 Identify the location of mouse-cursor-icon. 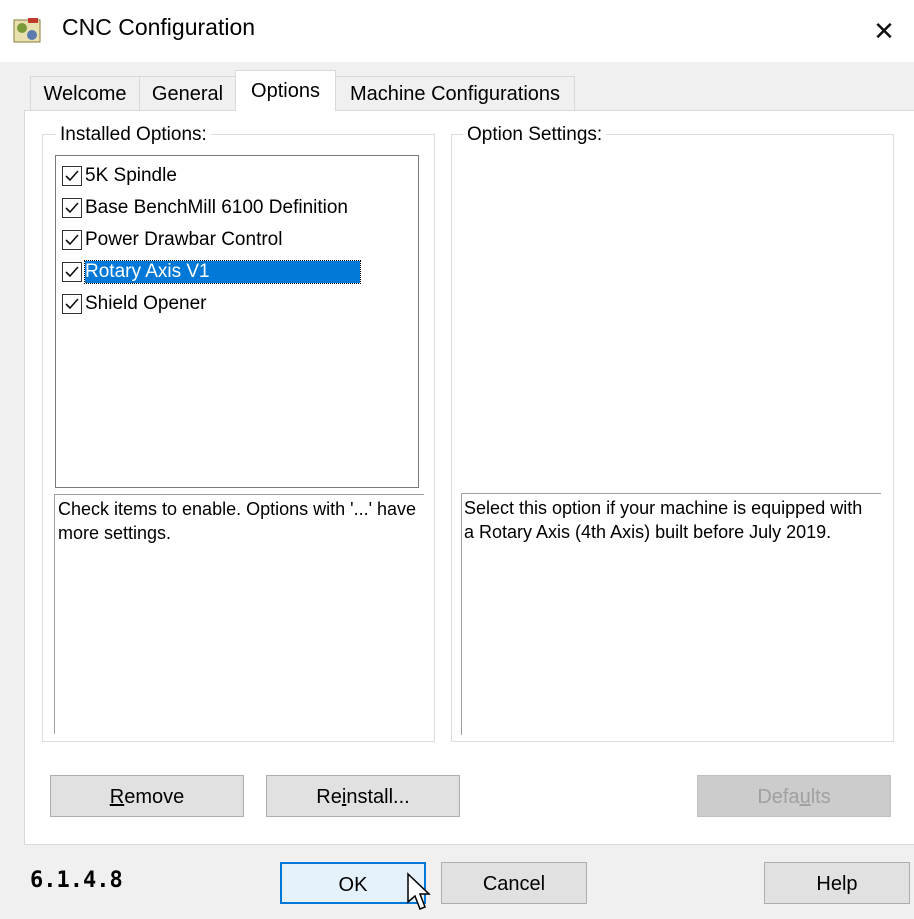
(419, 891).